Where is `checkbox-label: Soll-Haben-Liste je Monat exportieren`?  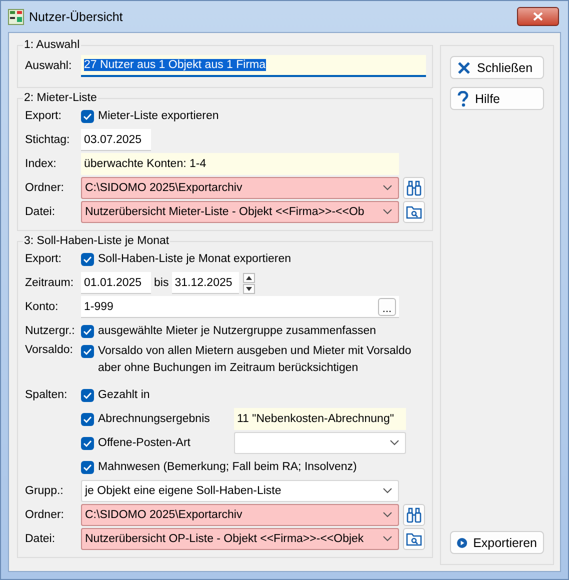 checkbox-label: Soll-Haben-Liste je Monat exportieren is located at coordinates (195, 259).